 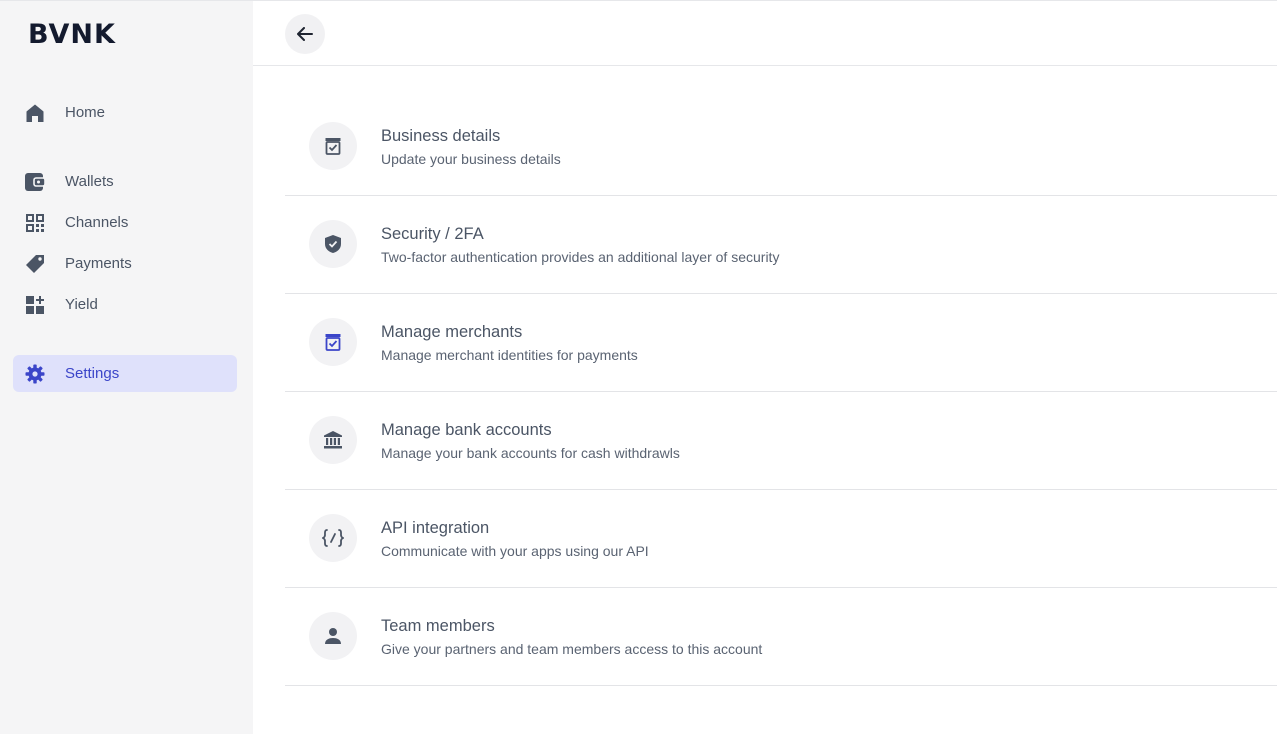 I want to click on home-icon, so click(x=35, y=113).